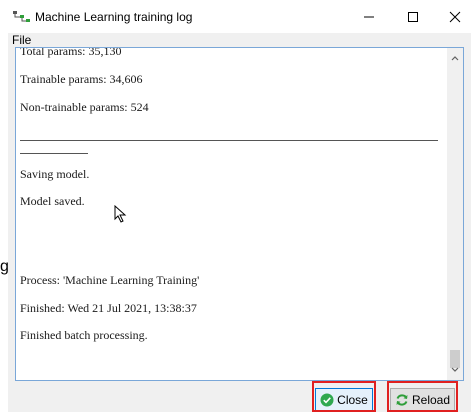  What do you see at coordinates (71, 52) in the screenshot?
I see `log-line: Total params: 35,130` at bounding box center [71, 52].